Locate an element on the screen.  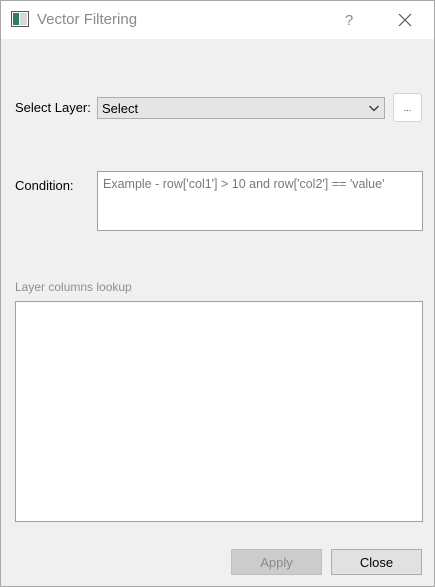
window-title: Vector Filtering is located at coordinates (87, 19).